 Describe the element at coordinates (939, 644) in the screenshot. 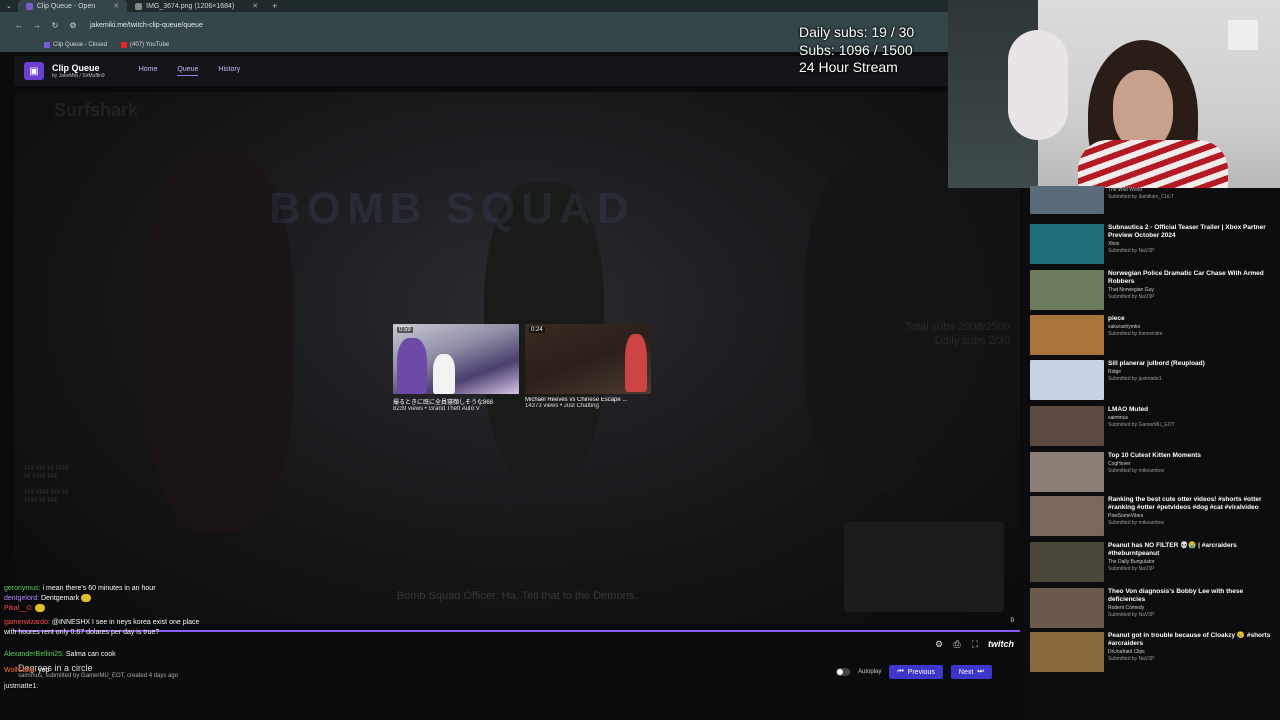

I see `settings-gear-icon: ⚙` at that location.